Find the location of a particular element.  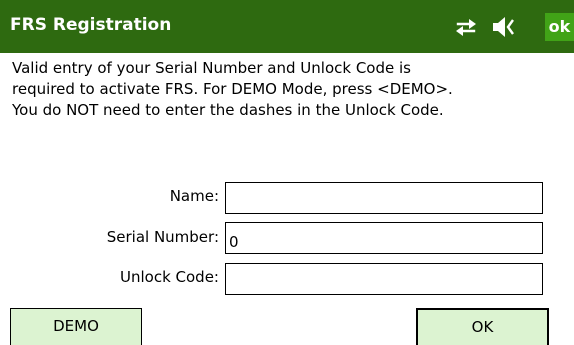

serial-number-label: Serial Number: is located at coordinates (162, 237).